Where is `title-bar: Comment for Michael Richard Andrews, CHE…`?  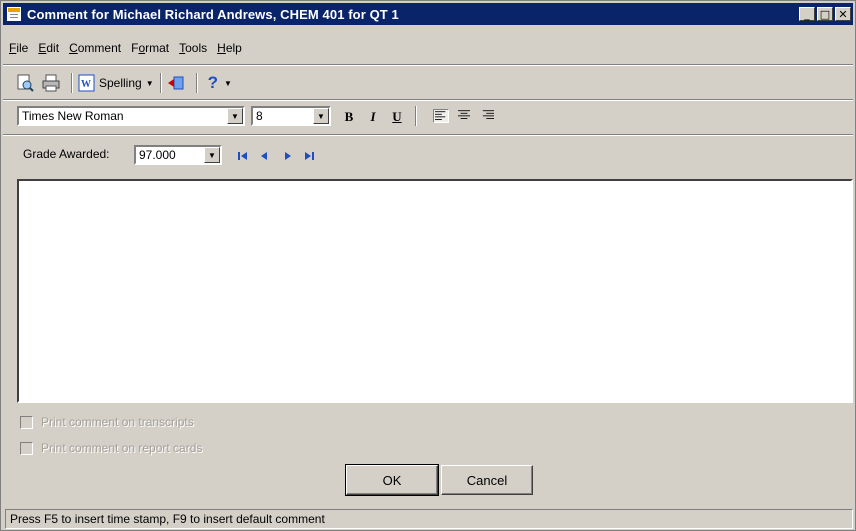 title-bar: Comment for Michael Richard Andrews, CHE… is located at coordinates (428, 14).